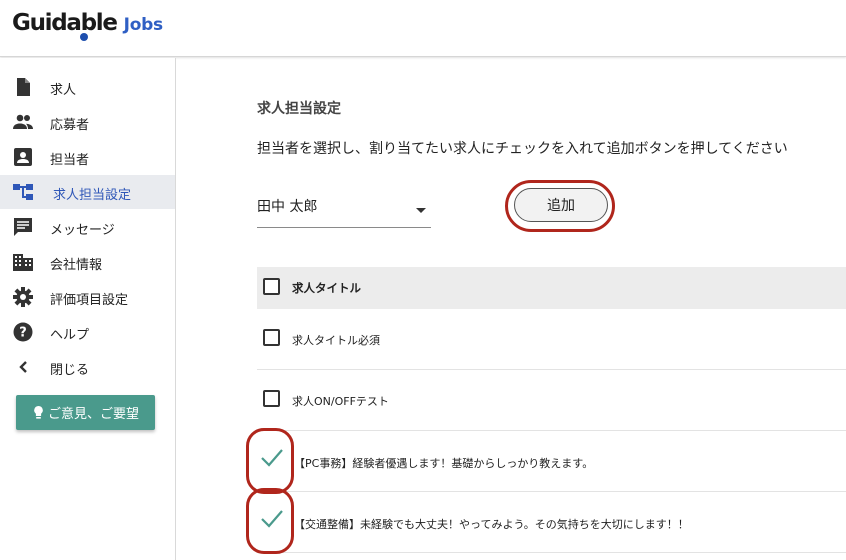 The height and width of the screenshot is (560, 846). I want to click on sidebar-item-label: 会社情報, so click(76, 265).